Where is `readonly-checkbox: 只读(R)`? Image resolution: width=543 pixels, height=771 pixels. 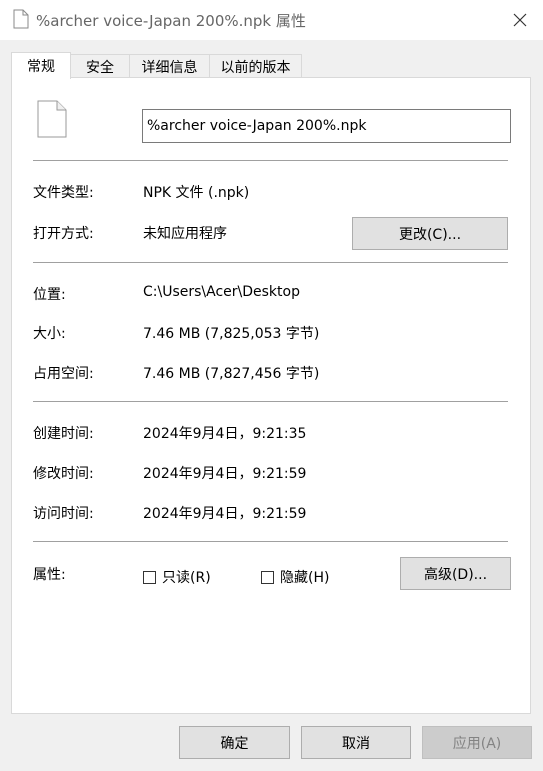 readonly-checkbox: 只读(R) is located at coordinates (177, 577).